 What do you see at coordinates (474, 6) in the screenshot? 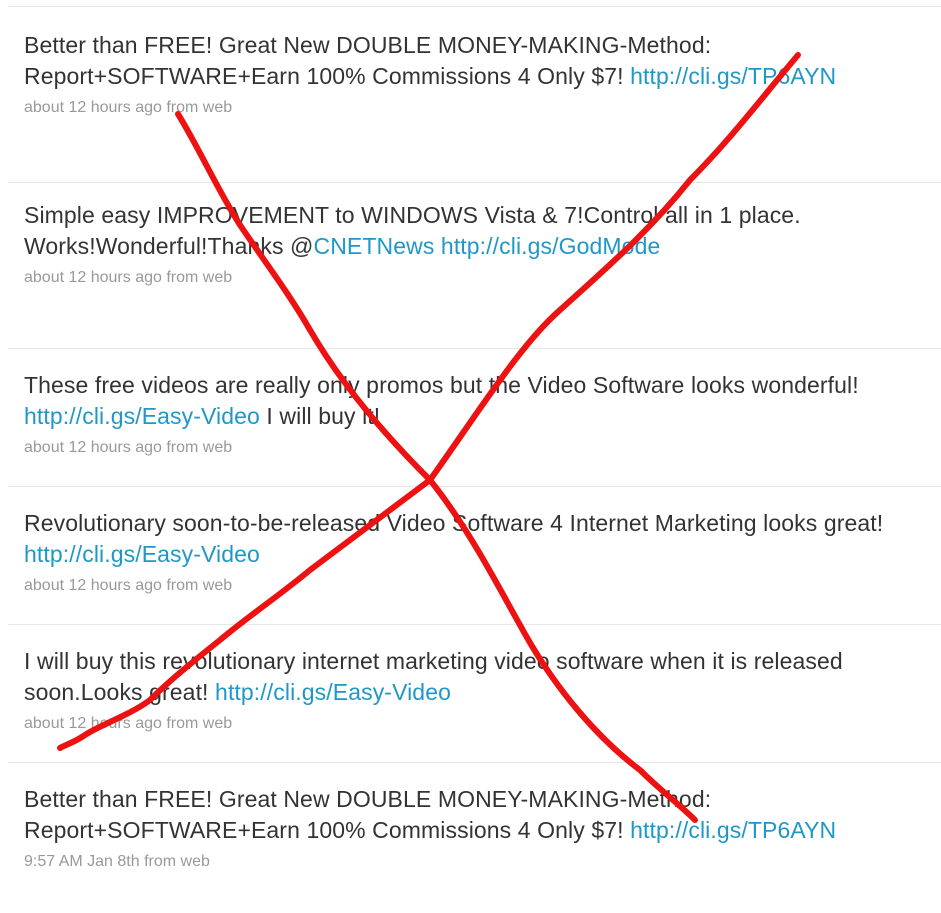
I see `divider` at bounding box center [474, 6].